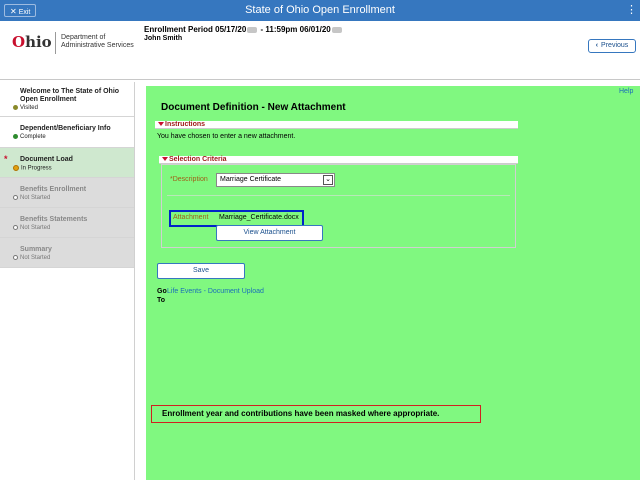  I want to click on visited-status-icon, so click(15, 107).